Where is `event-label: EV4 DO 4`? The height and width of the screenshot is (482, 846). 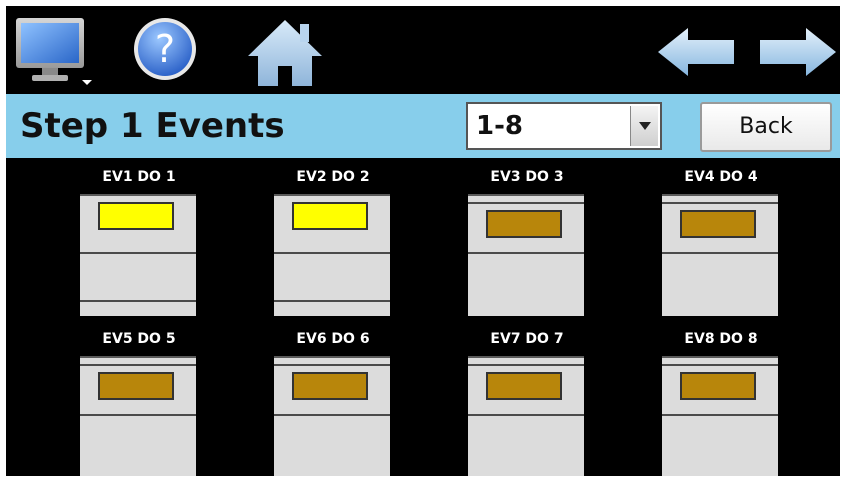
event-label: EV4 DO 4 is located at coordinates (721, 177).